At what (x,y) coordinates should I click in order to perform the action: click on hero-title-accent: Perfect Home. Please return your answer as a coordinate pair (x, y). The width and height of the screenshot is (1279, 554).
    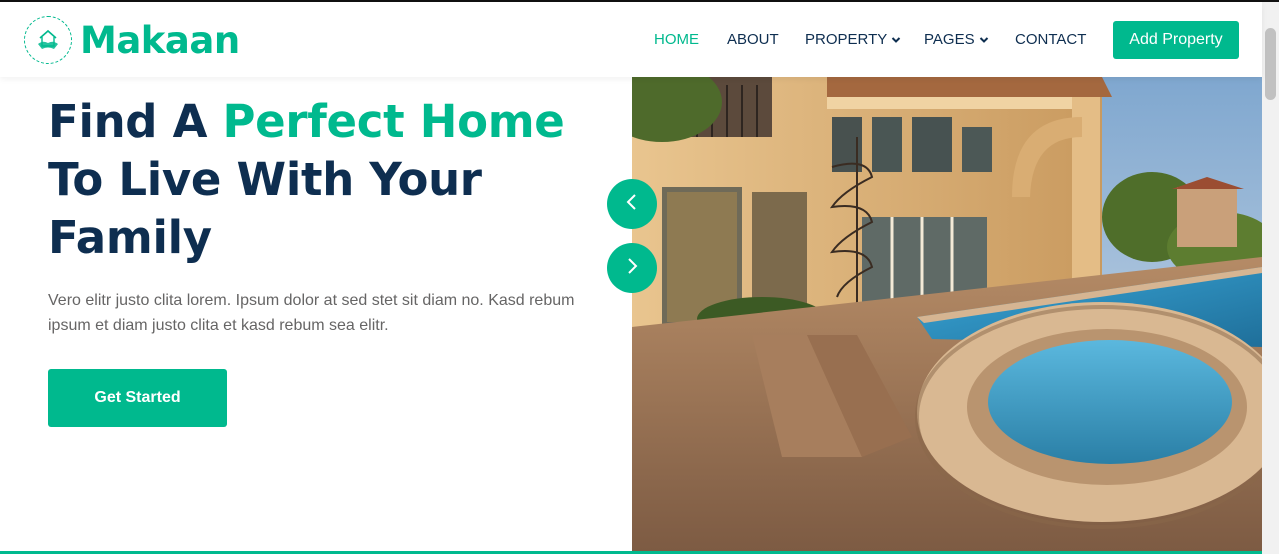
    Looking at the image, I should click on (393, 121).